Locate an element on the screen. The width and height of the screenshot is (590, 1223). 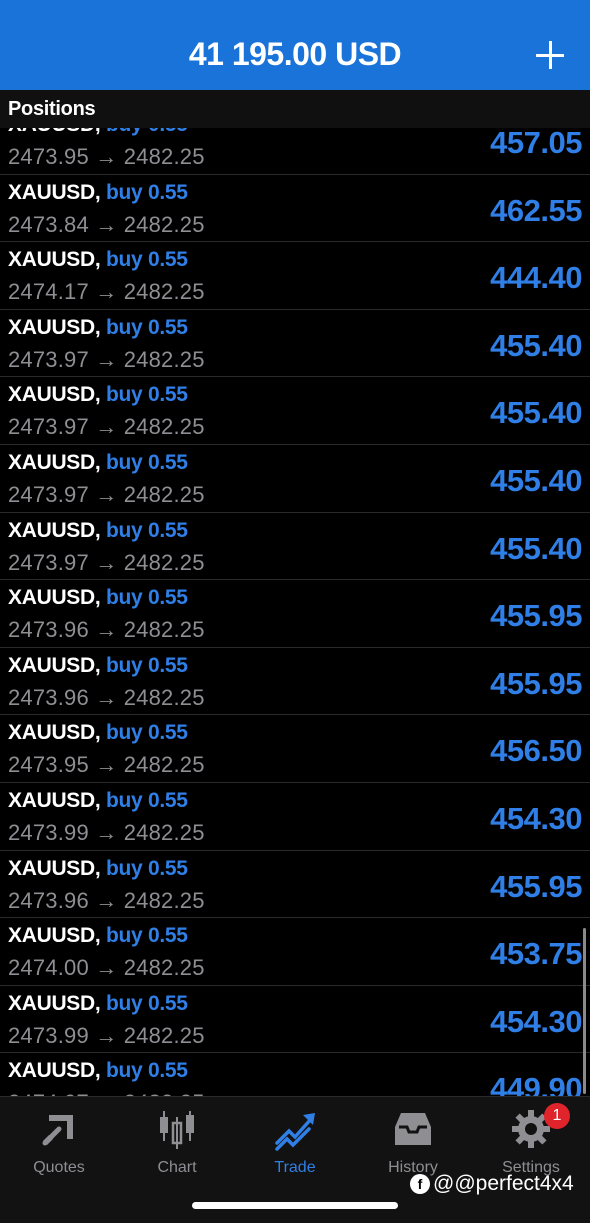
tab-label: Trade is located at coordinates (295, 1167).